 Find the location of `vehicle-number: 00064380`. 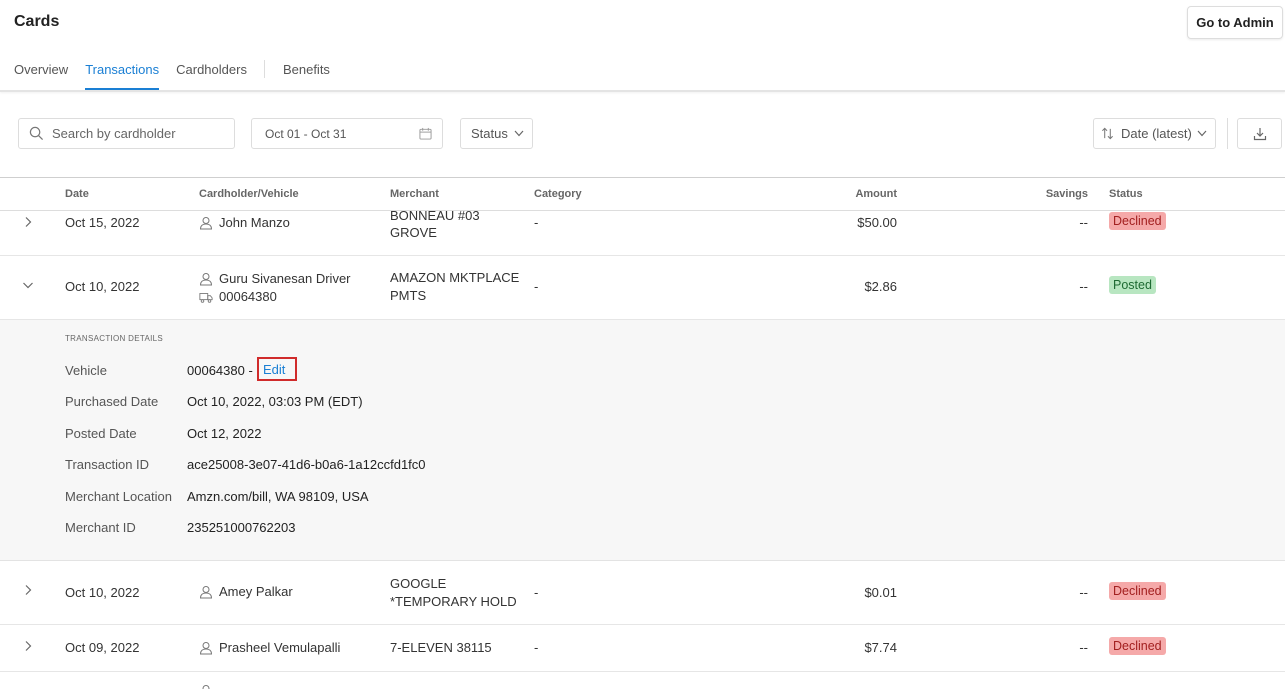

vehicle-number: 00064380 is located at coordinates (248, 296).